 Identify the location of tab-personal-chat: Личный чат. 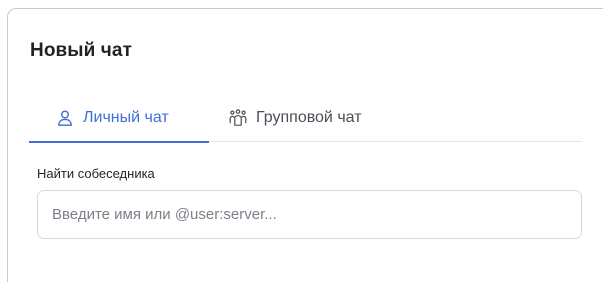
(119, 118).